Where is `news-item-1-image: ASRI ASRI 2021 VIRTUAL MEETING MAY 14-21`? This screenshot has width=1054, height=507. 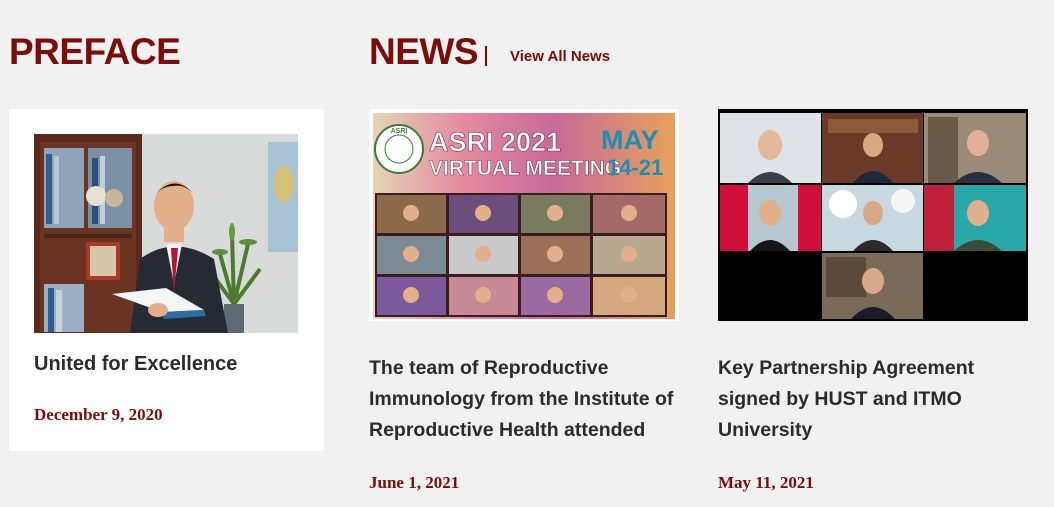
news-item-1-image: ASRI ASRI 2021 VIRTUAL MEETING MAY 14-21 is located at coordinates (524, 215).